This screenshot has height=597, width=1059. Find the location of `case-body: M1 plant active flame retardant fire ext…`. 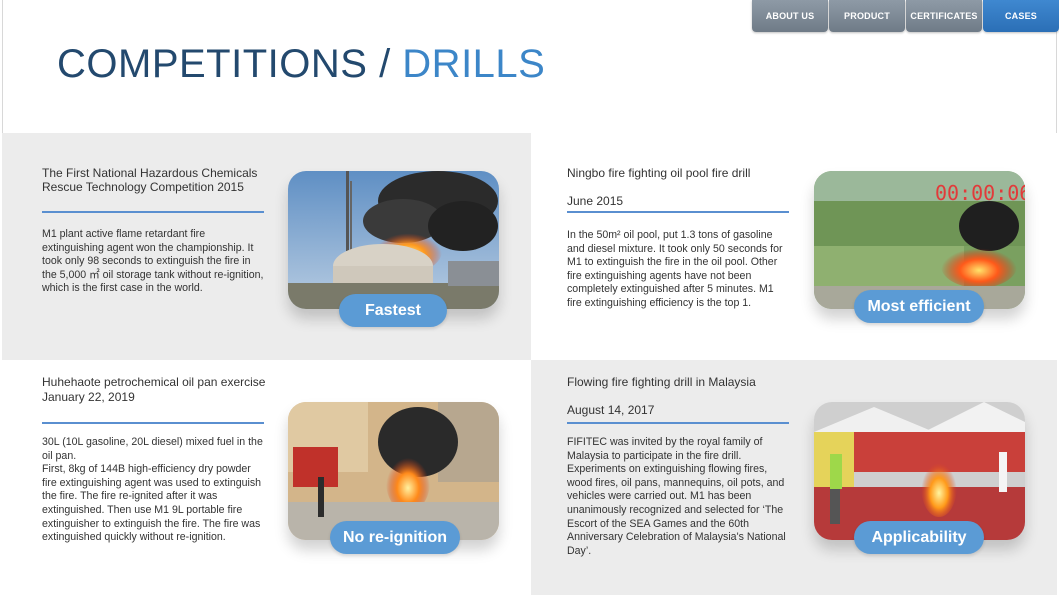

case-body: M1 plant active flame retardant fire ext… is located at coordinates (153, 261).